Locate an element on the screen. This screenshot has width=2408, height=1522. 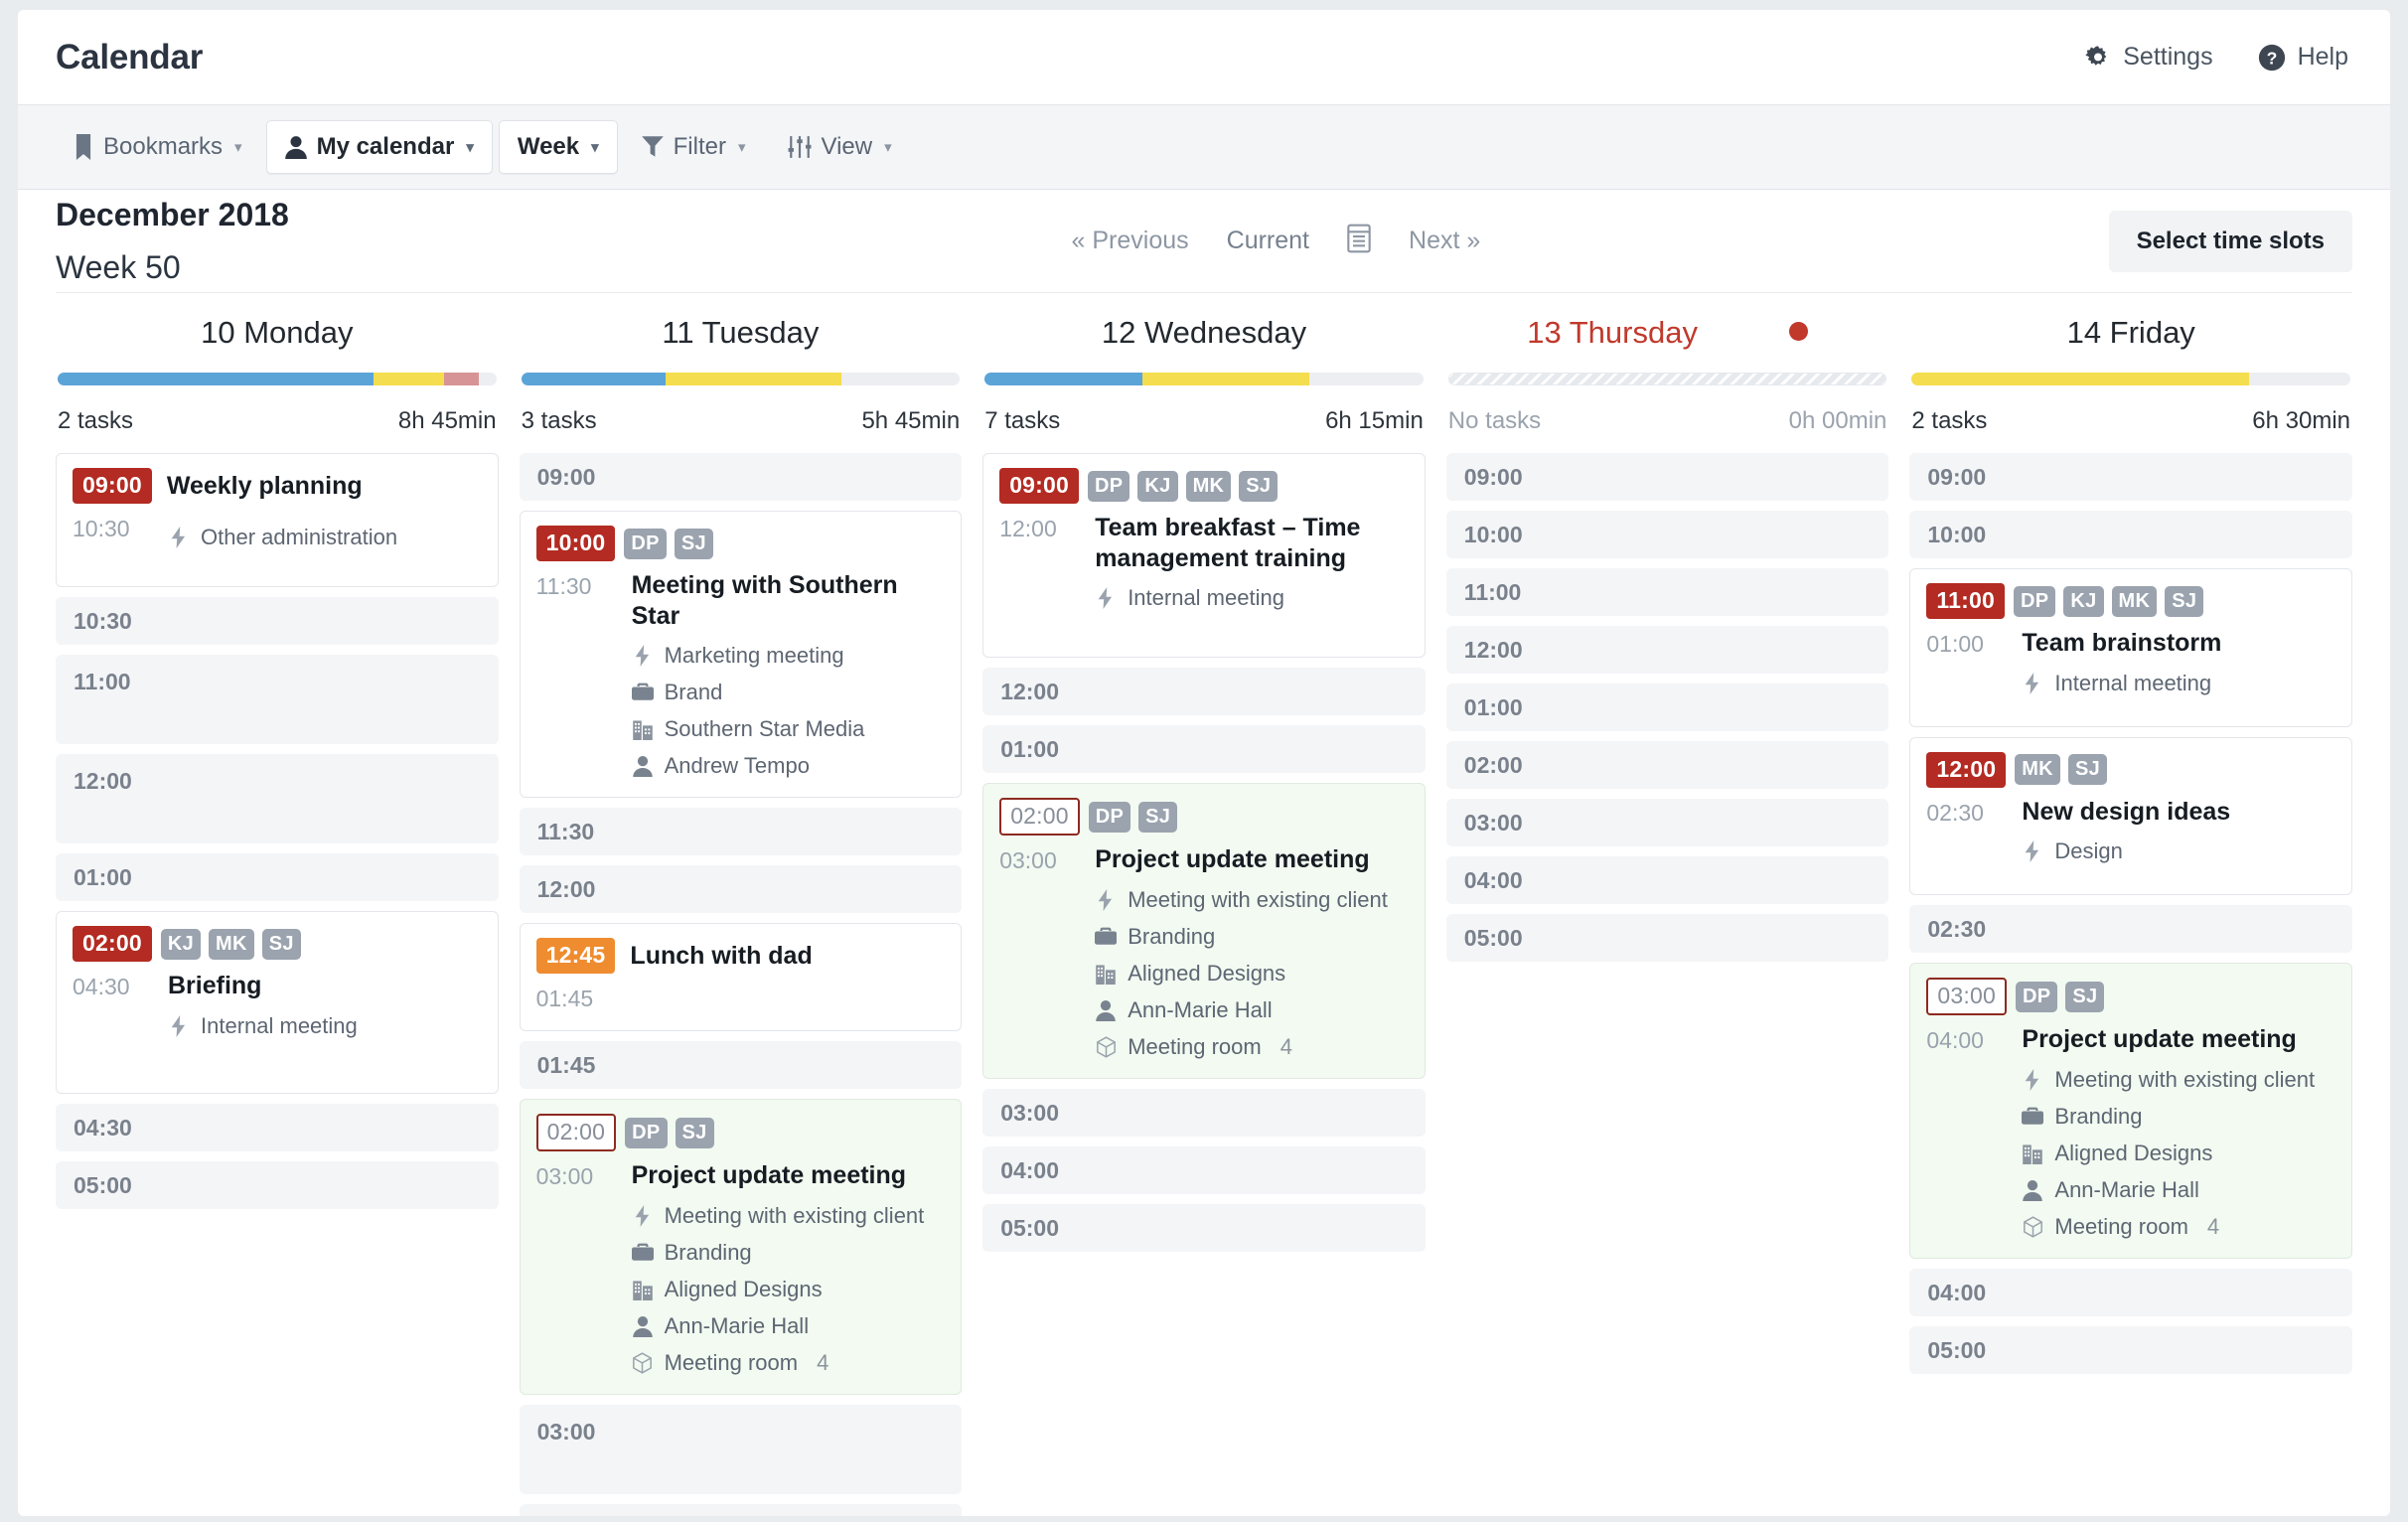
event-title: Meeting with Southern Star is located at coordinates (764, 601).